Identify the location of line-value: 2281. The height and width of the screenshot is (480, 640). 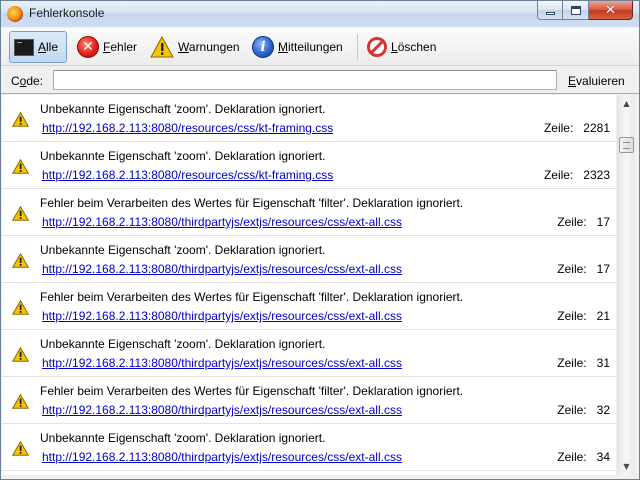
(596, 128).